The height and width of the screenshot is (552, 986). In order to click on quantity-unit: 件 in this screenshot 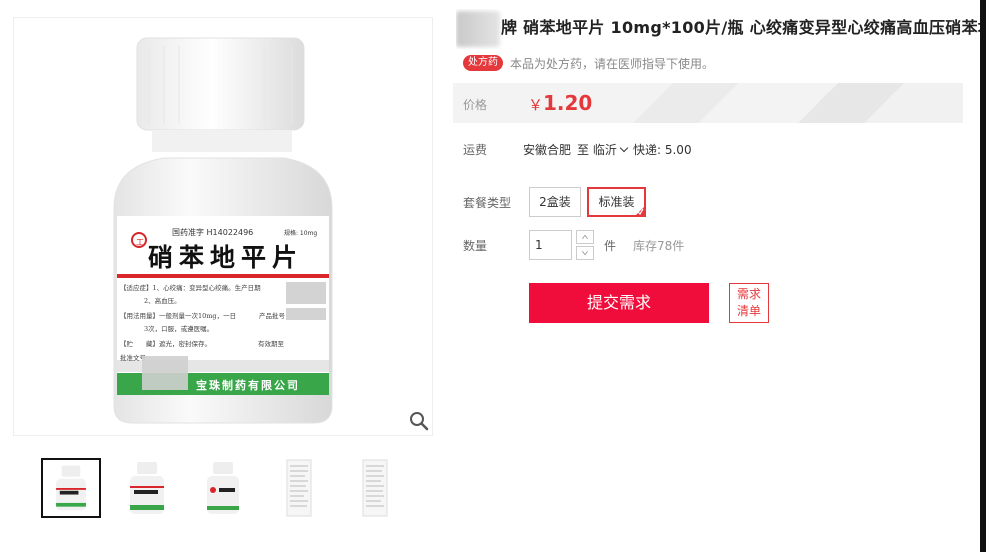, I will do `click(610, 246)`.